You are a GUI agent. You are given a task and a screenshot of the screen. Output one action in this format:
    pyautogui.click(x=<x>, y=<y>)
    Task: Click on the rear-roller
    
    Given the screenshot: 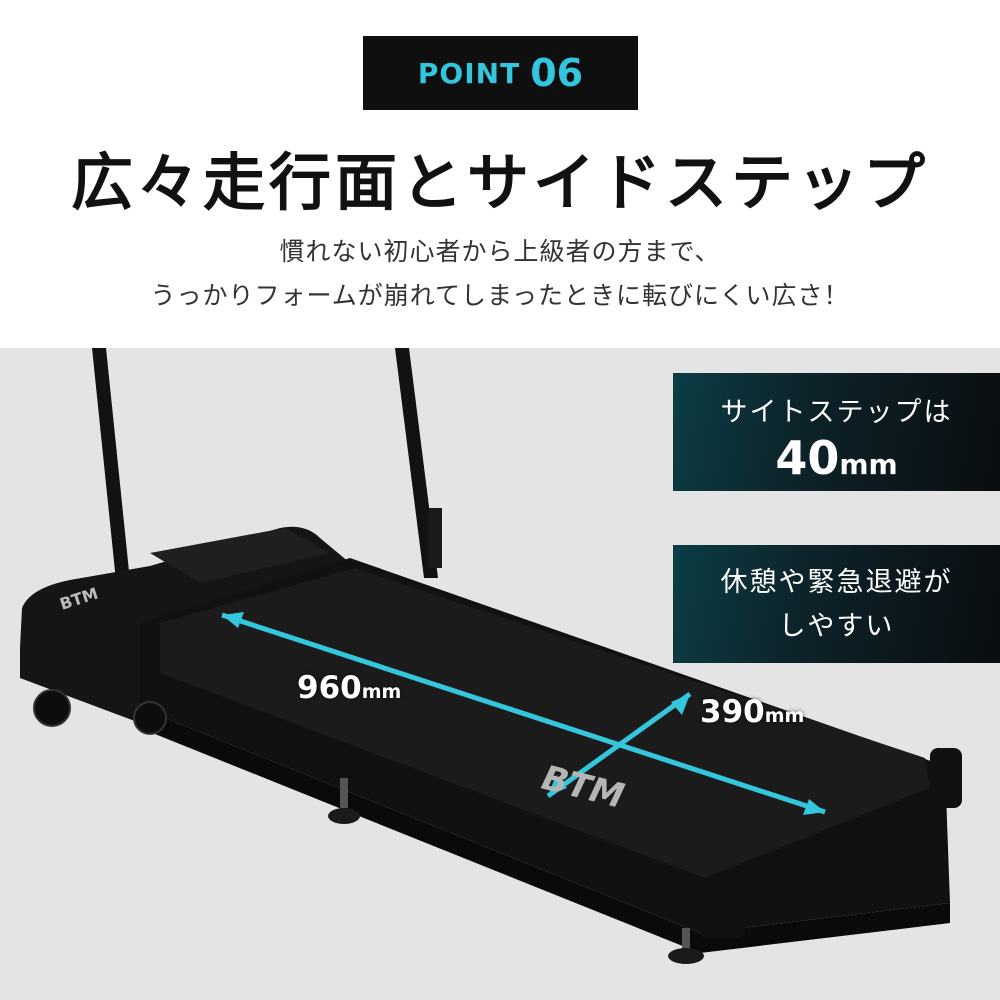 What is the action you would take?
    pyautogui.click(x=946, y=778)
    